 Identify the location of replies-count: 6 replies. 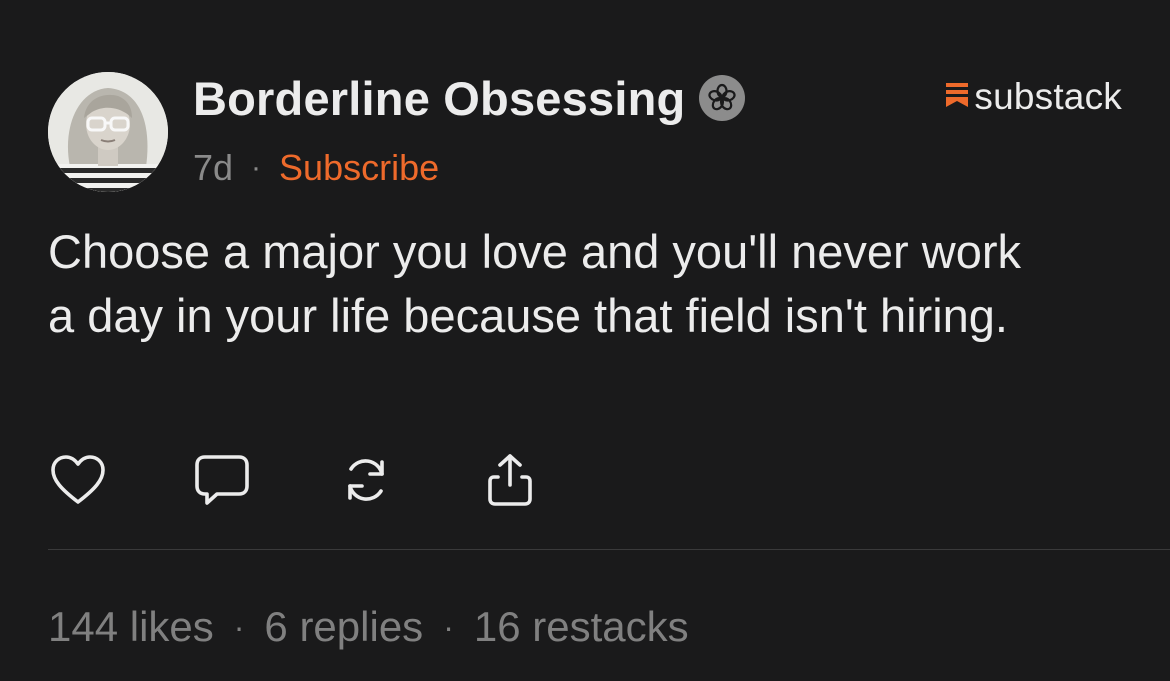
(343, 627).